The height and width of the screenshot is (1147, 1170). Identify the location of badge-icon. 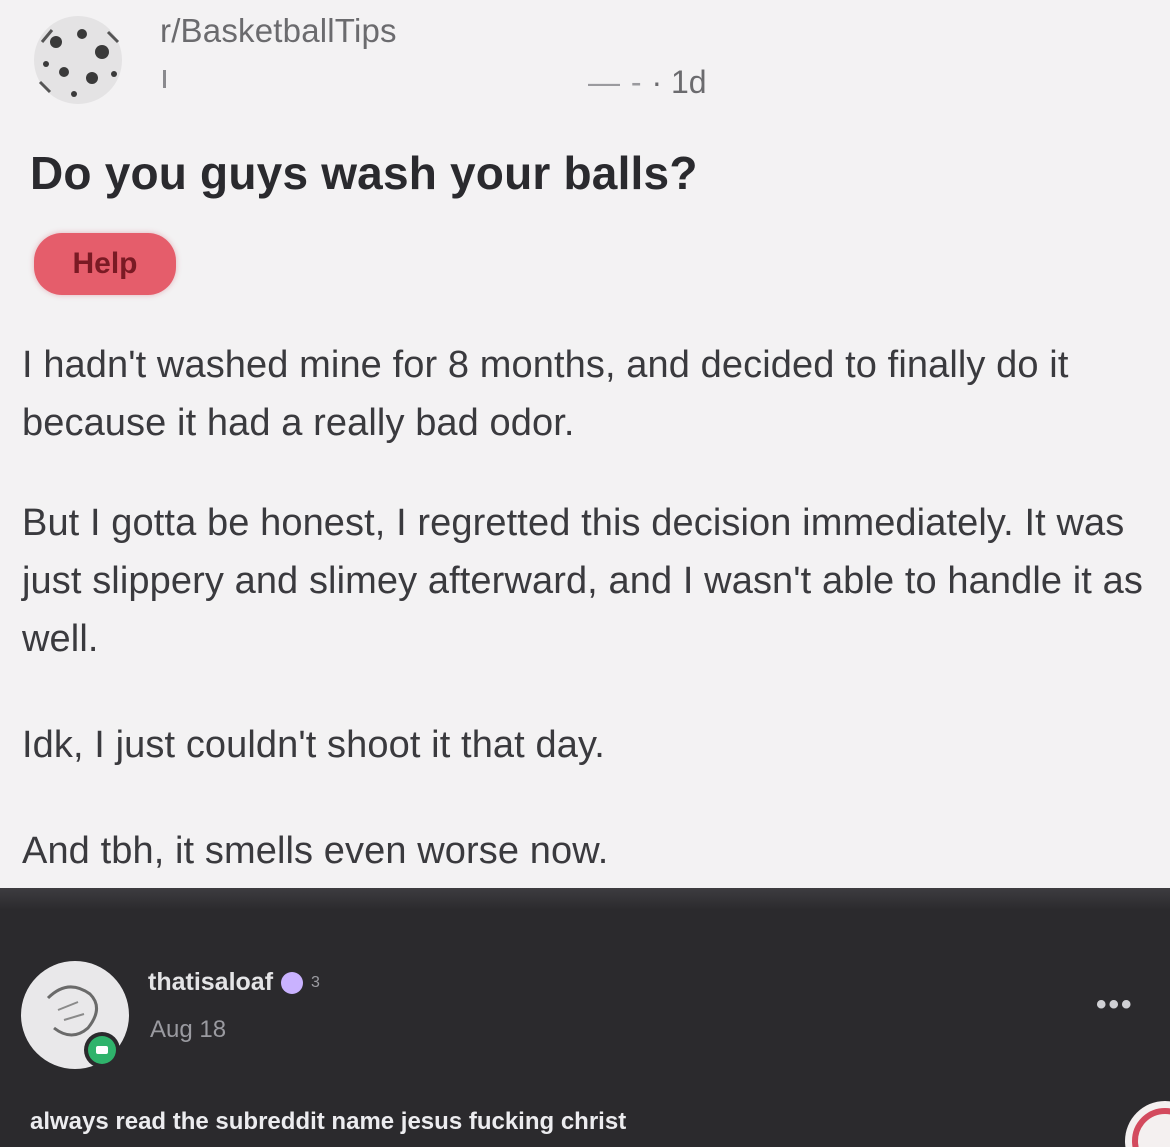
(292, 982).